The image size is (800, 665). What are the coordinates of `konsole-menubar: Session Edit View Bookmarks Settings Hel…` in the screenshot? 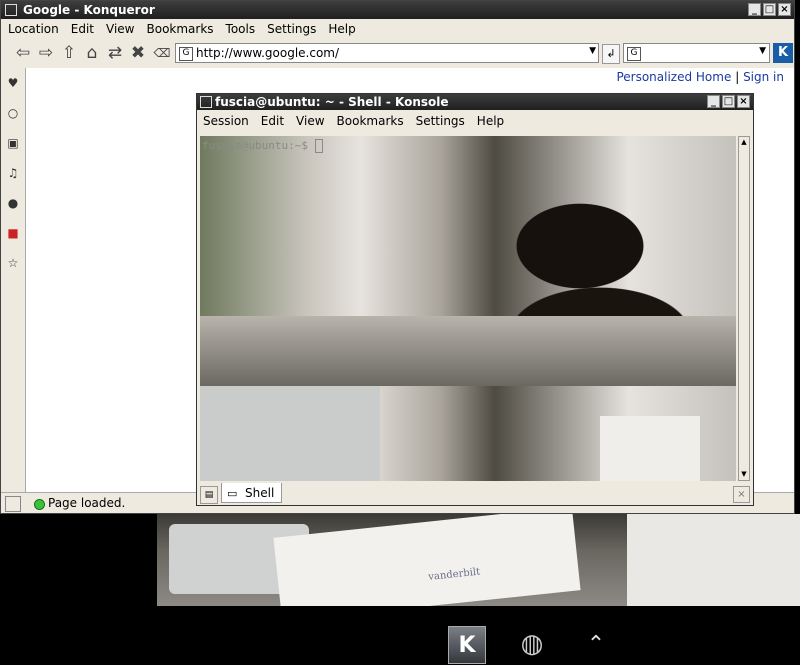 It's located at (475, 122).